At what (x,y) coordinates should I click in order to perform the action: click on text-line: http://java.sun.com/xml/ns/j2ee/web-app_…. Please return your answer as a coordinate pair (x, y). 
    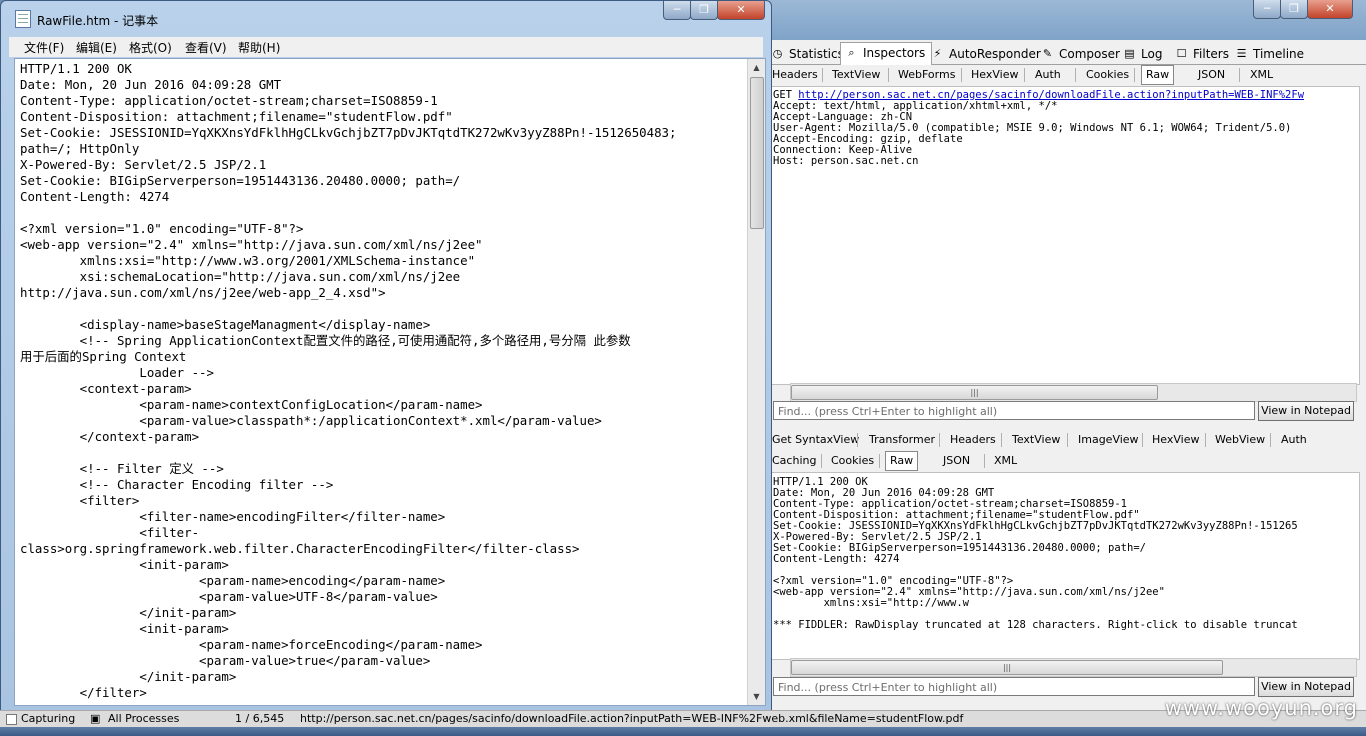
    Looking at the image, I should click on (203, 292).